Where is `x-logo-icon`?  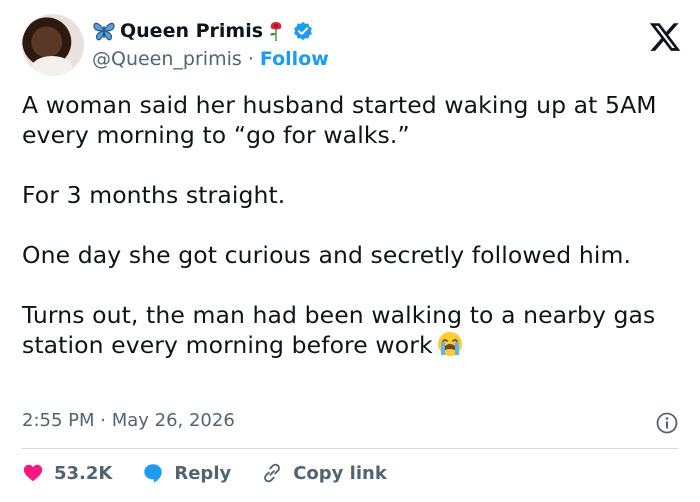
x-logo-icon is located at coordinates (665, 37).